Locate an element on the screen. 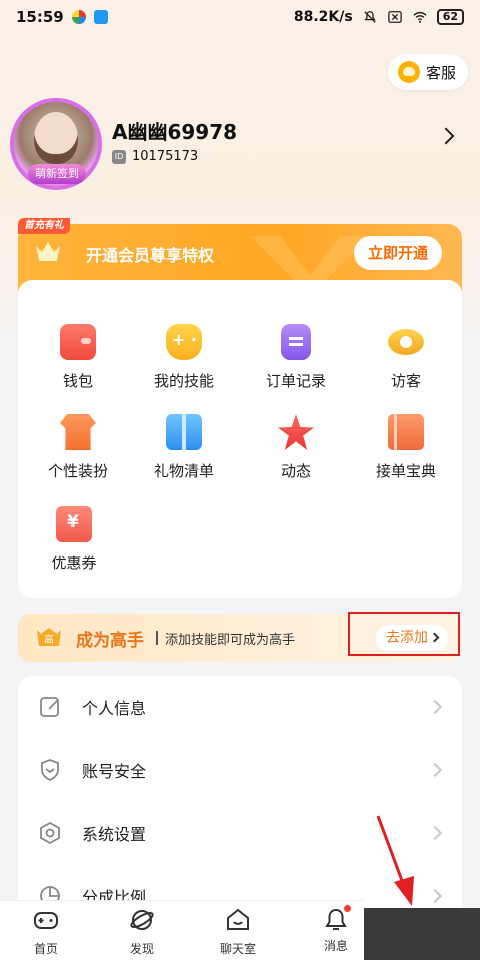  grid-item-order-guide: 接单宝典 is located at coordinates (406, 447).